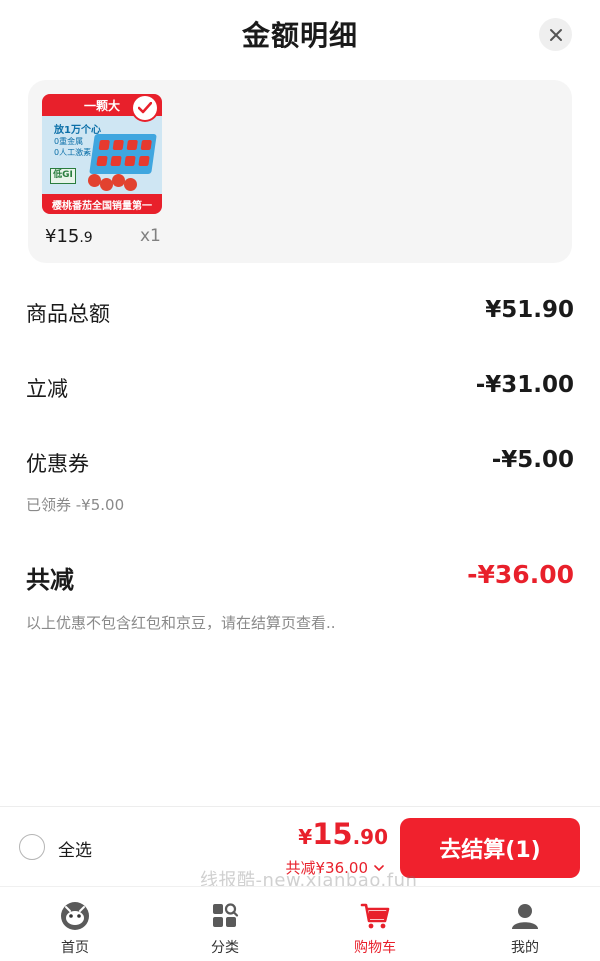 The height and width of the screenshot is (961, 600). I want to click on image-bottom-text: 樱桃番茄全国销量第一, so click(102, 206).